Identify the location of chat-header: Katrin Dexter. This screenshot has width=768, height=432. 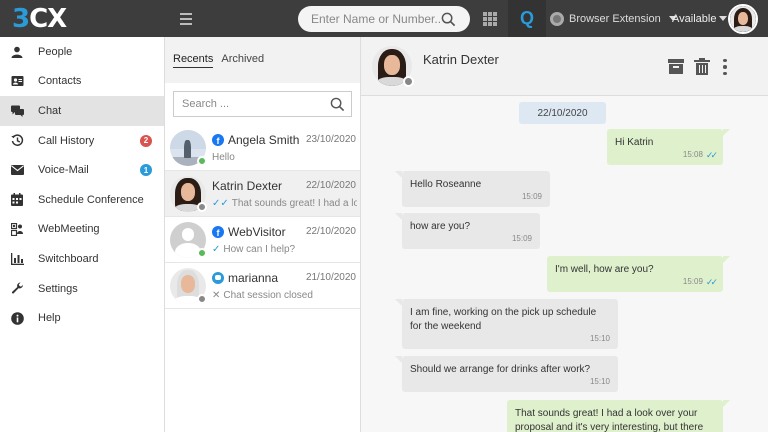
(564, 66).